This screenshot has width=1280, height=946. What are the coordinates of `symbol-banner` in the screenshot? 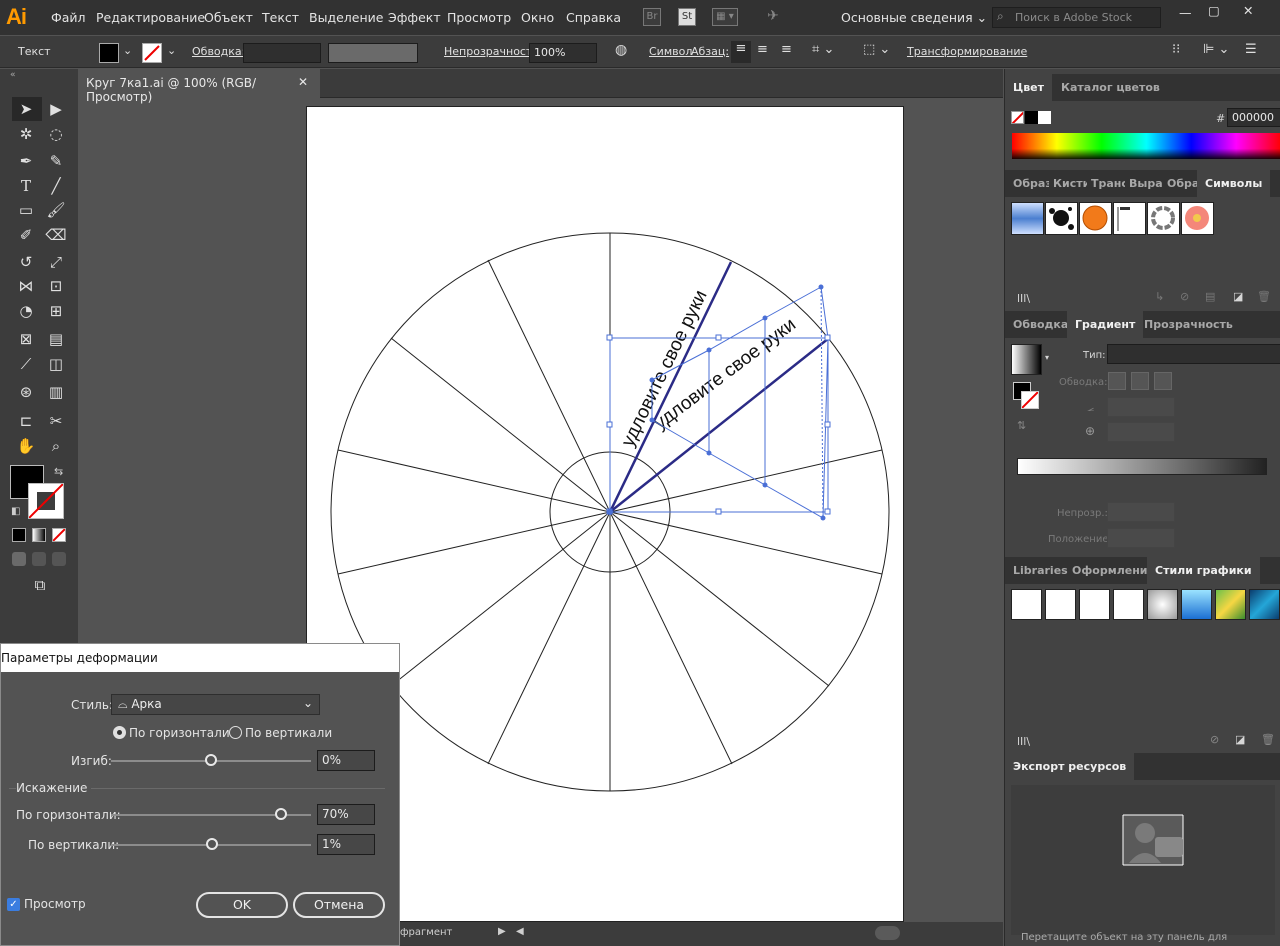 It's located at (1129, 218).